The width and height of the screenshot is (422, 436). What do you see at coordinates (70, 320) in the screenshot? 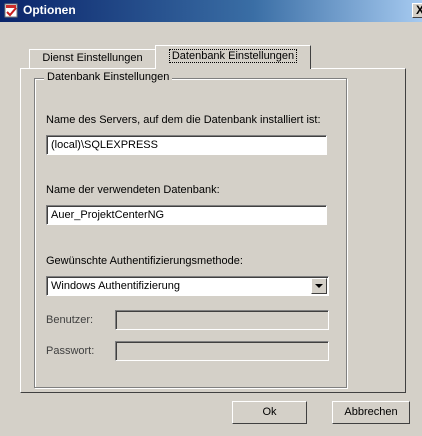
I see `user-label: Benutzer:` at bounding box center [70, 320].